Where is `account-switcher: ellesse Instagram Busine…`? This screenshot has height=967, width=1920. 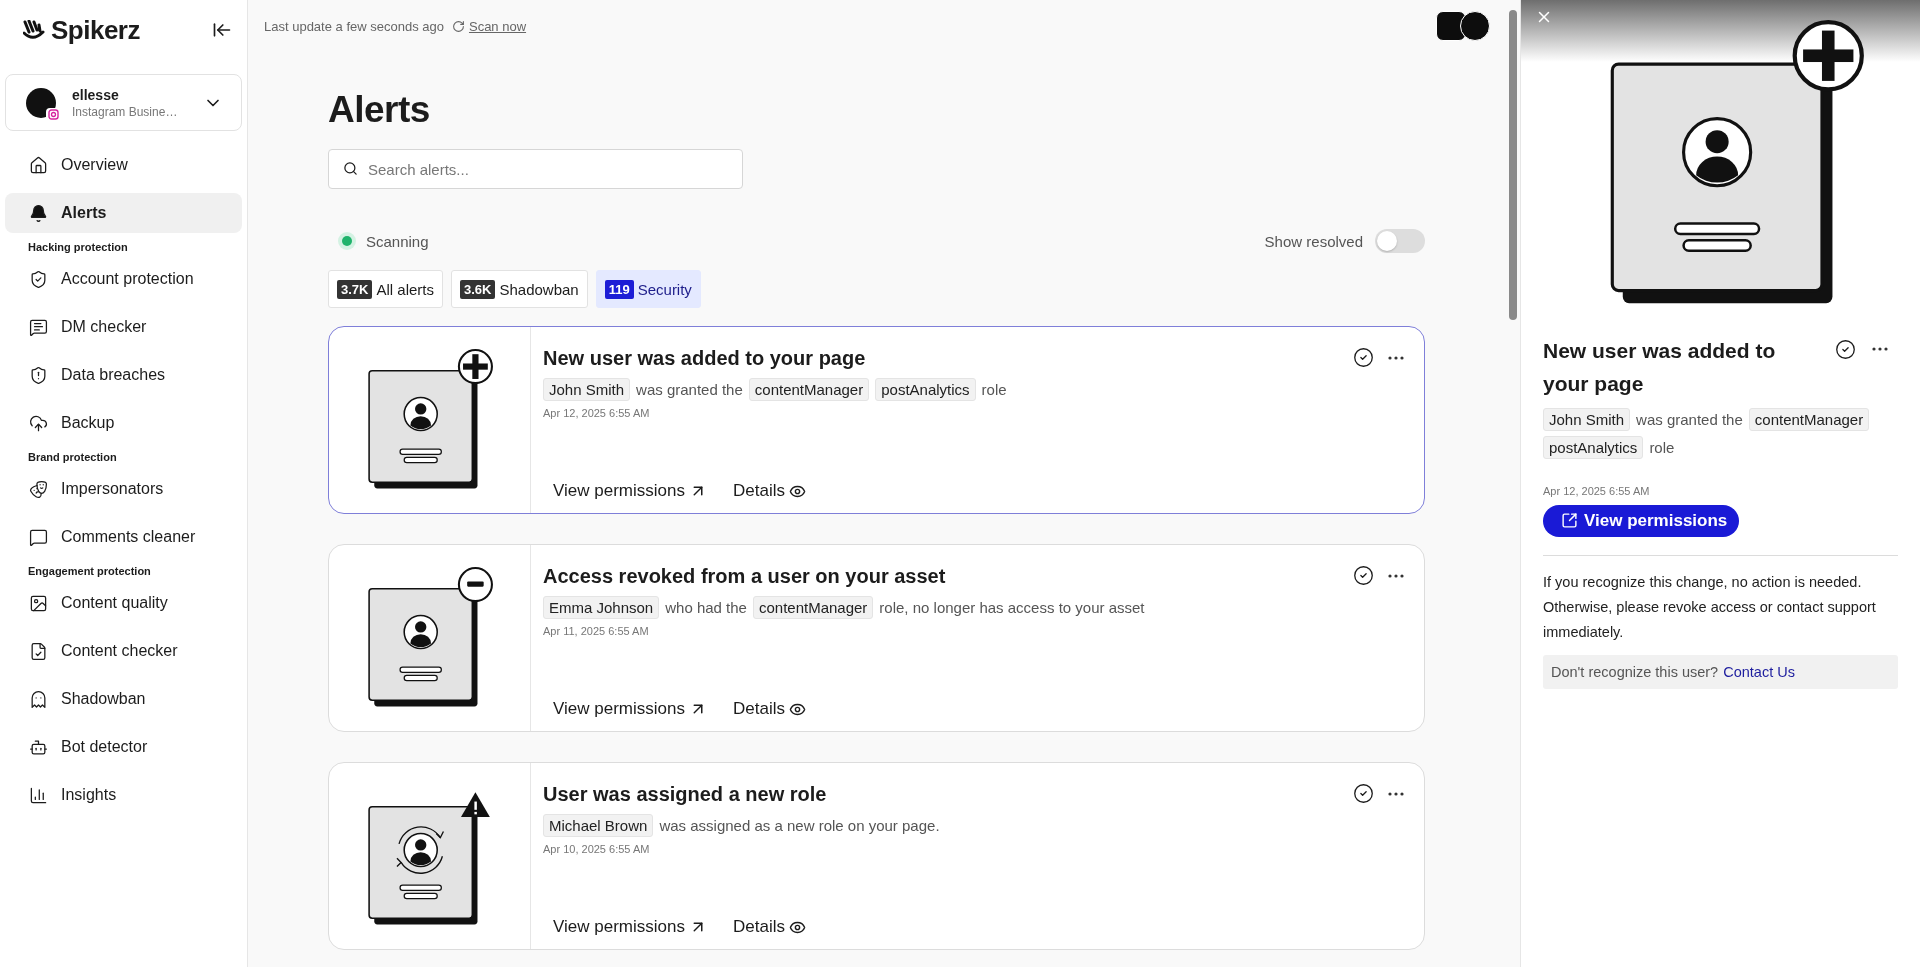 account-switcher: ellesse Instagram Busine… is located at coordinates (123, 102).